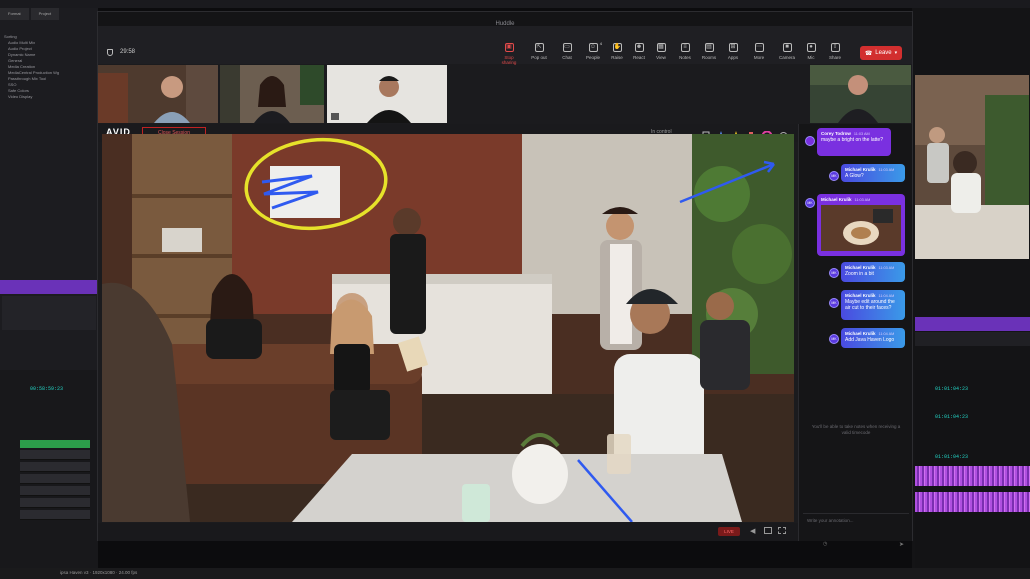  What do you see at coordinates (729, 531) in the screenshot?
I see `live-badge: LIVE` at bounding box center [729, 531].